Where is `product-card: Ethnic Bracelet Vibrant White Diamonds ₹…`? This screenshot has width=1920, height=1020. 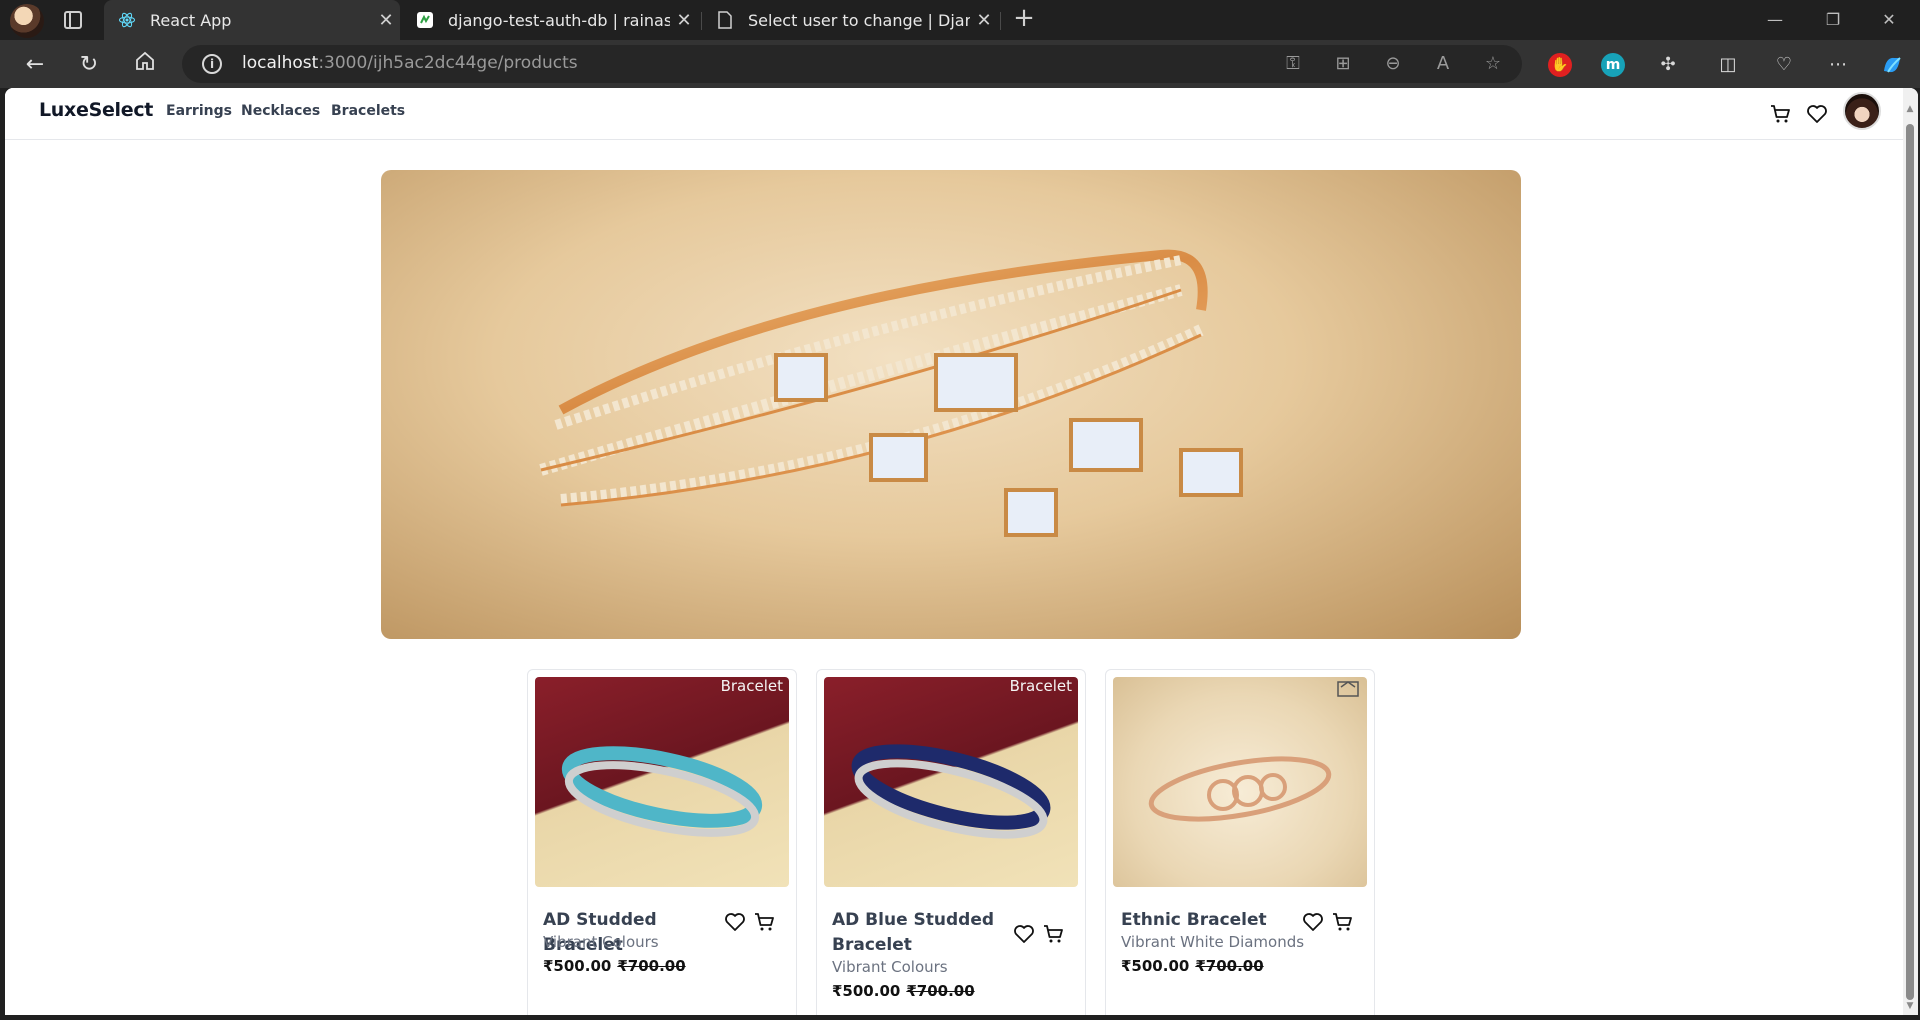
product-card: Ethnic Bracelet Vibrant White Diamonds ₹… is located at coordinates (1240, 842).